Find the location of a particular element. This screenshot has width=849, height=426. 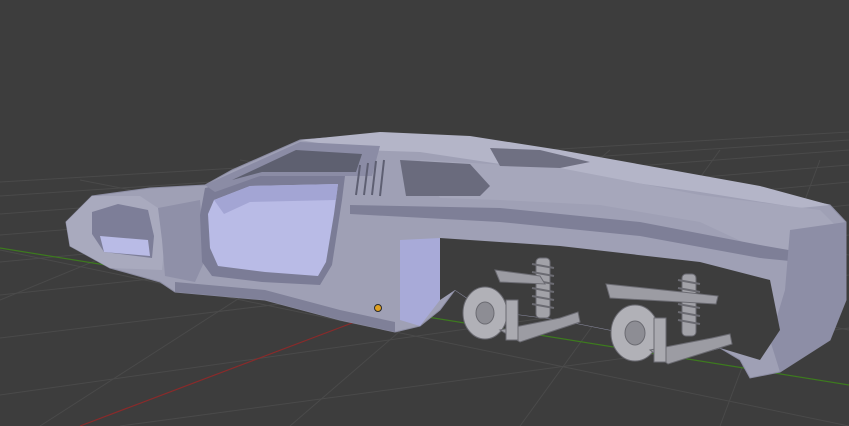

upright-right is located at coordinates (660, 340).